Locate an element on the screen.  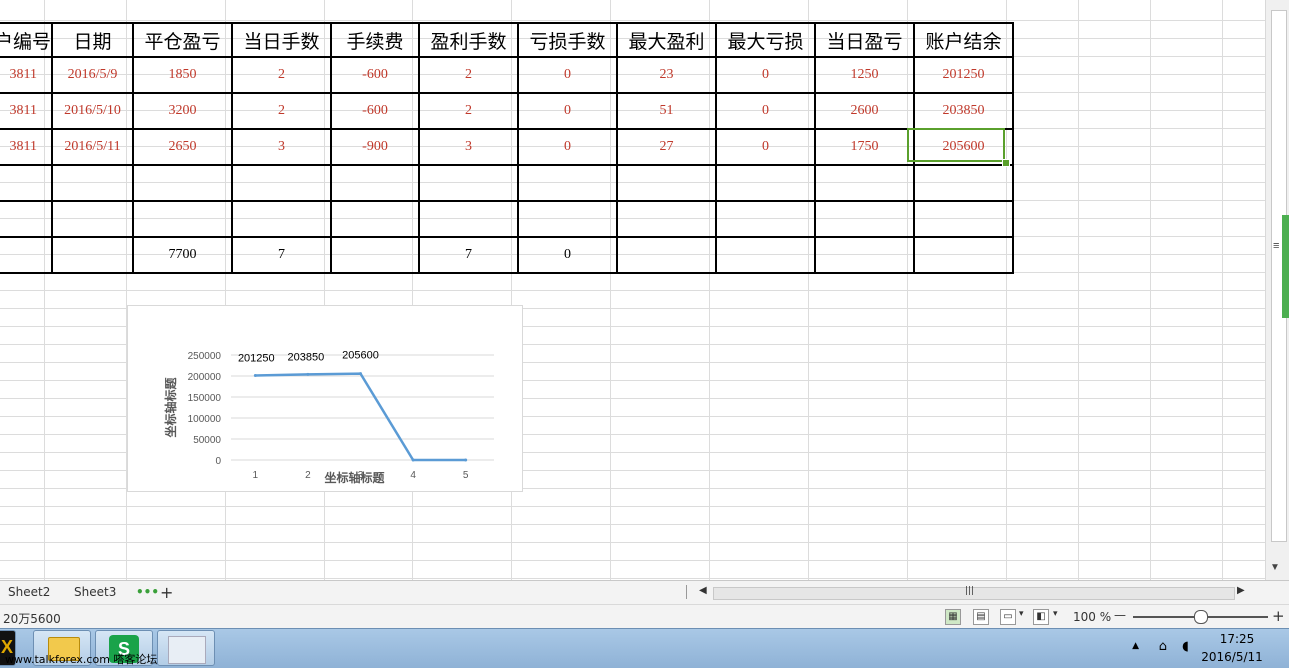
add-sheet-button: + is located at coordinates (166, 592).